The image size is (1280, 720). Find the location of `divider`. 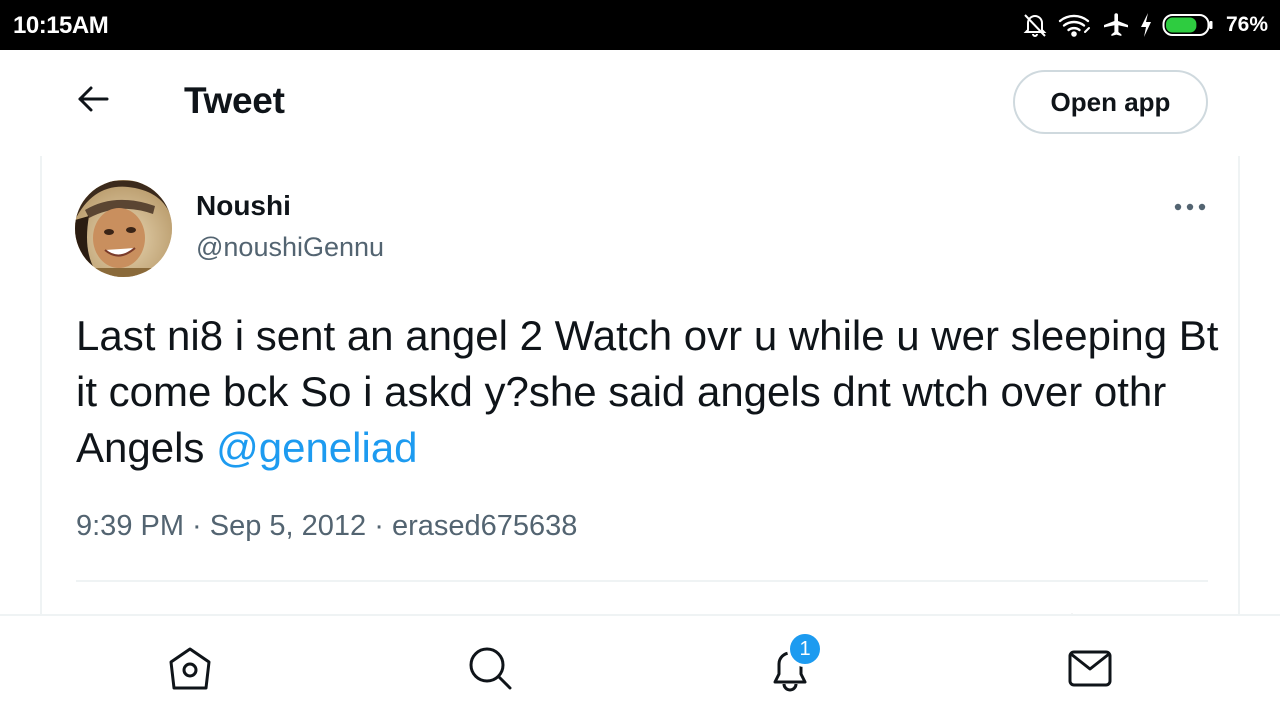

divider is located at coordinates (642, 581).